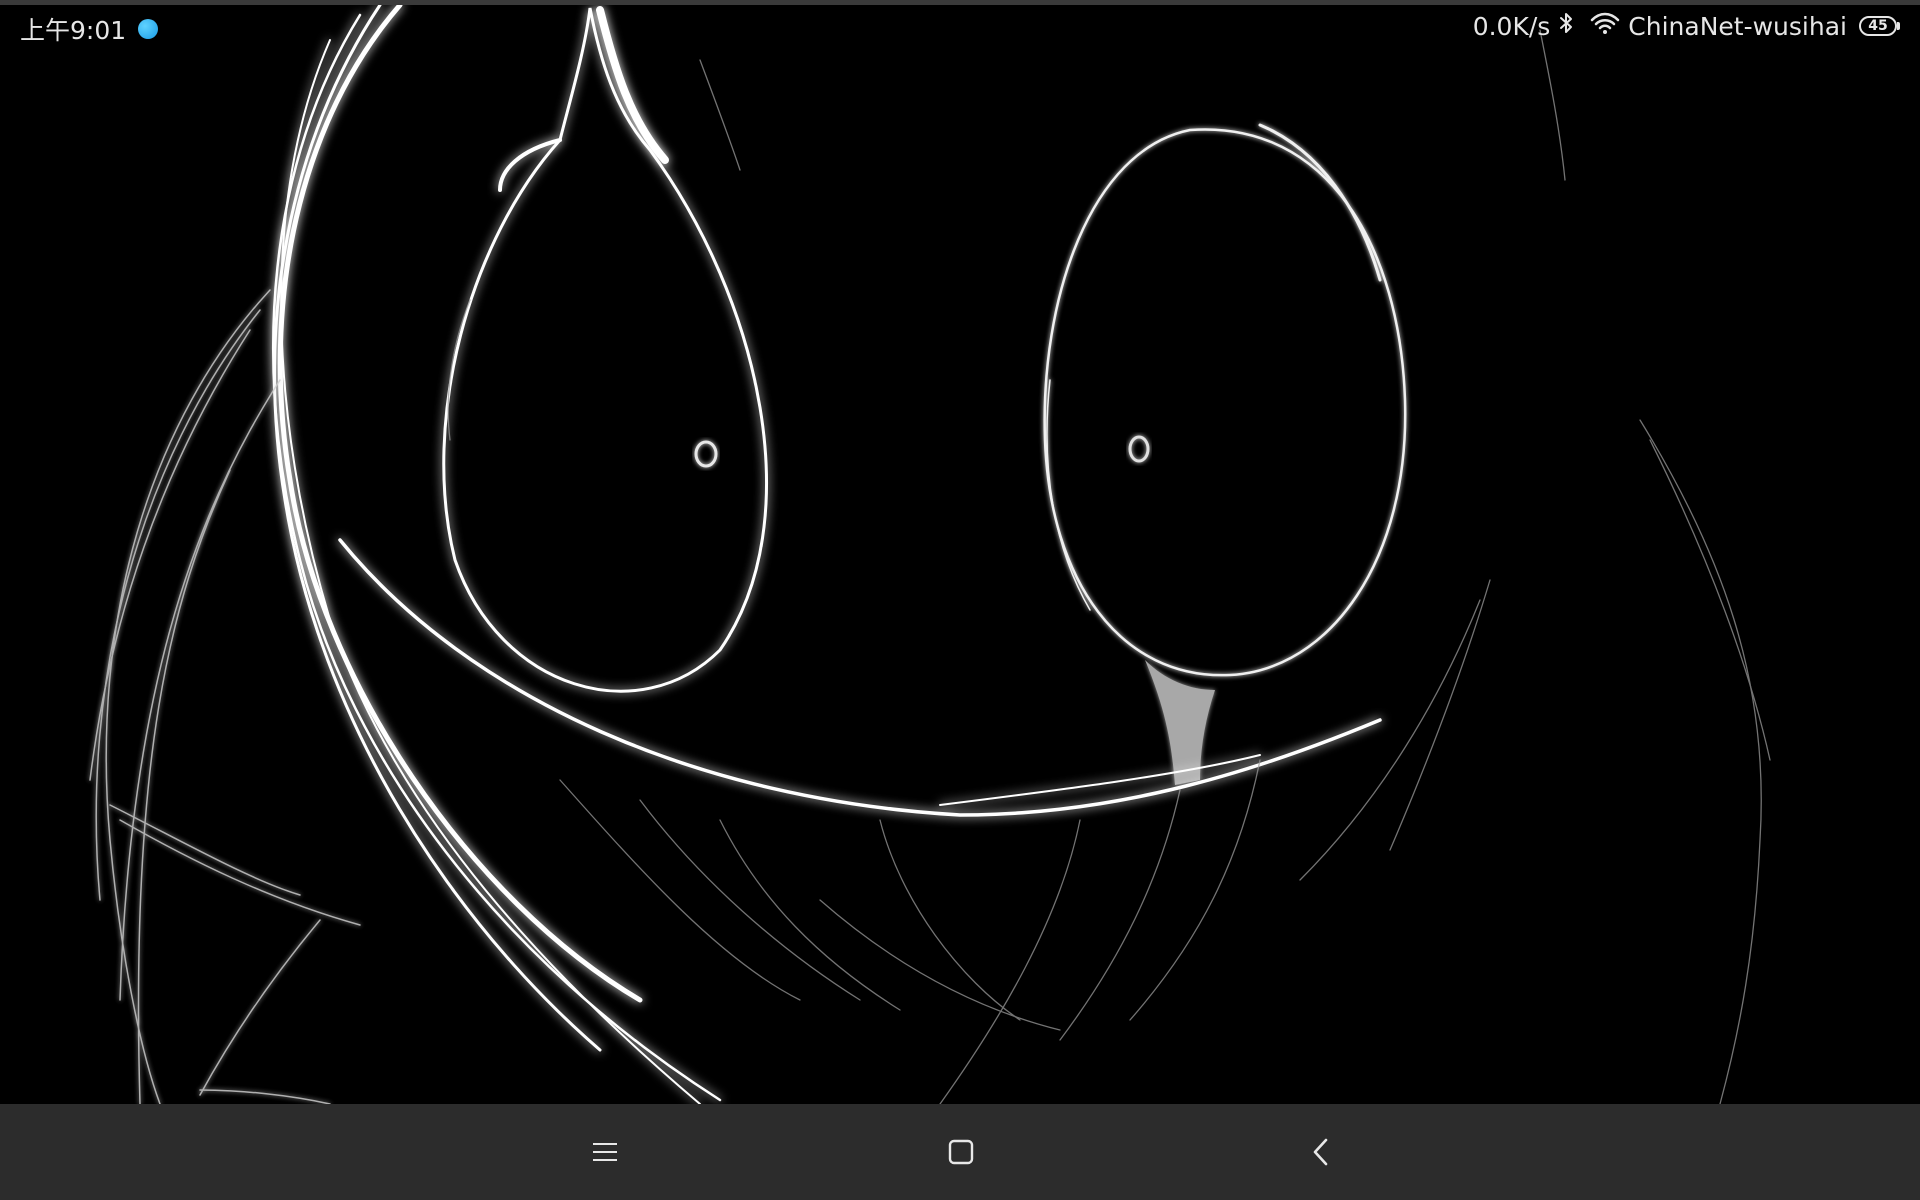 The image size is (1920, 1200). What do you see at coordinates (960, 25) in the screenshot?
I see `status-bar: 上午9:01 0.0K/s ChinaNet-wusihai 45` at bounding box center [960, 25].